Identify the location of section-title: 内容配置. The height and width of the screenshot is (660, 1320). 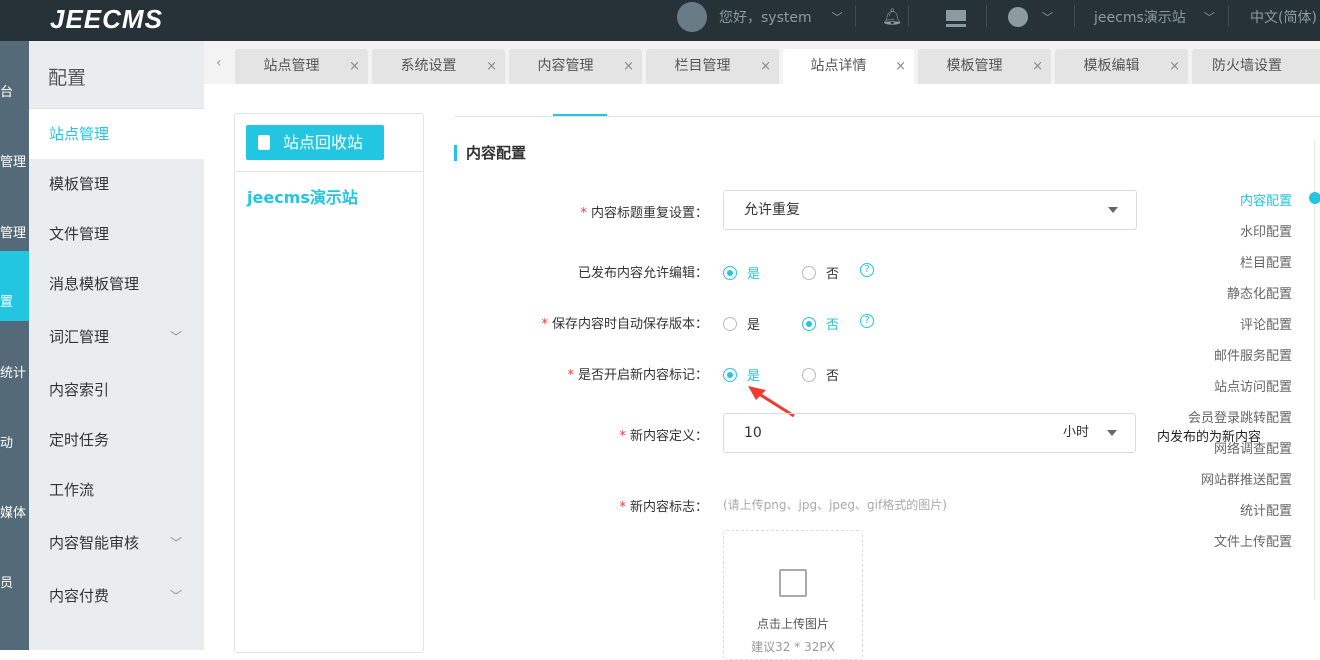
(490, 153).